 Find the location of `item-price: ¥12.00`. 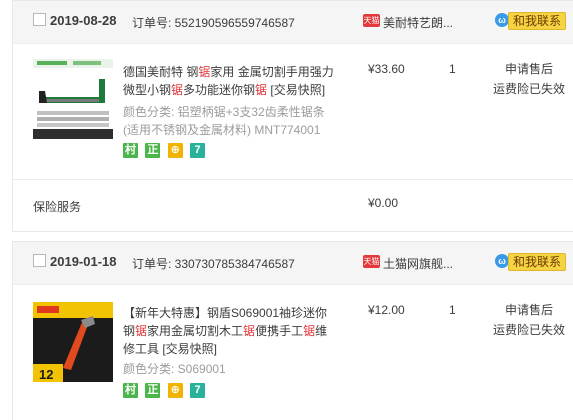

item-price: ¥12.00 is located at coordinates (386, 310).